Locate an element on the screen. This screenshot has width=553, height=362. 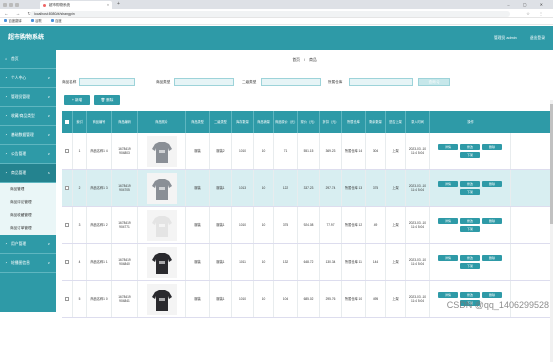
sidebar-subitem-orders: 商品订单管理 is located at coordinates (28, 228).